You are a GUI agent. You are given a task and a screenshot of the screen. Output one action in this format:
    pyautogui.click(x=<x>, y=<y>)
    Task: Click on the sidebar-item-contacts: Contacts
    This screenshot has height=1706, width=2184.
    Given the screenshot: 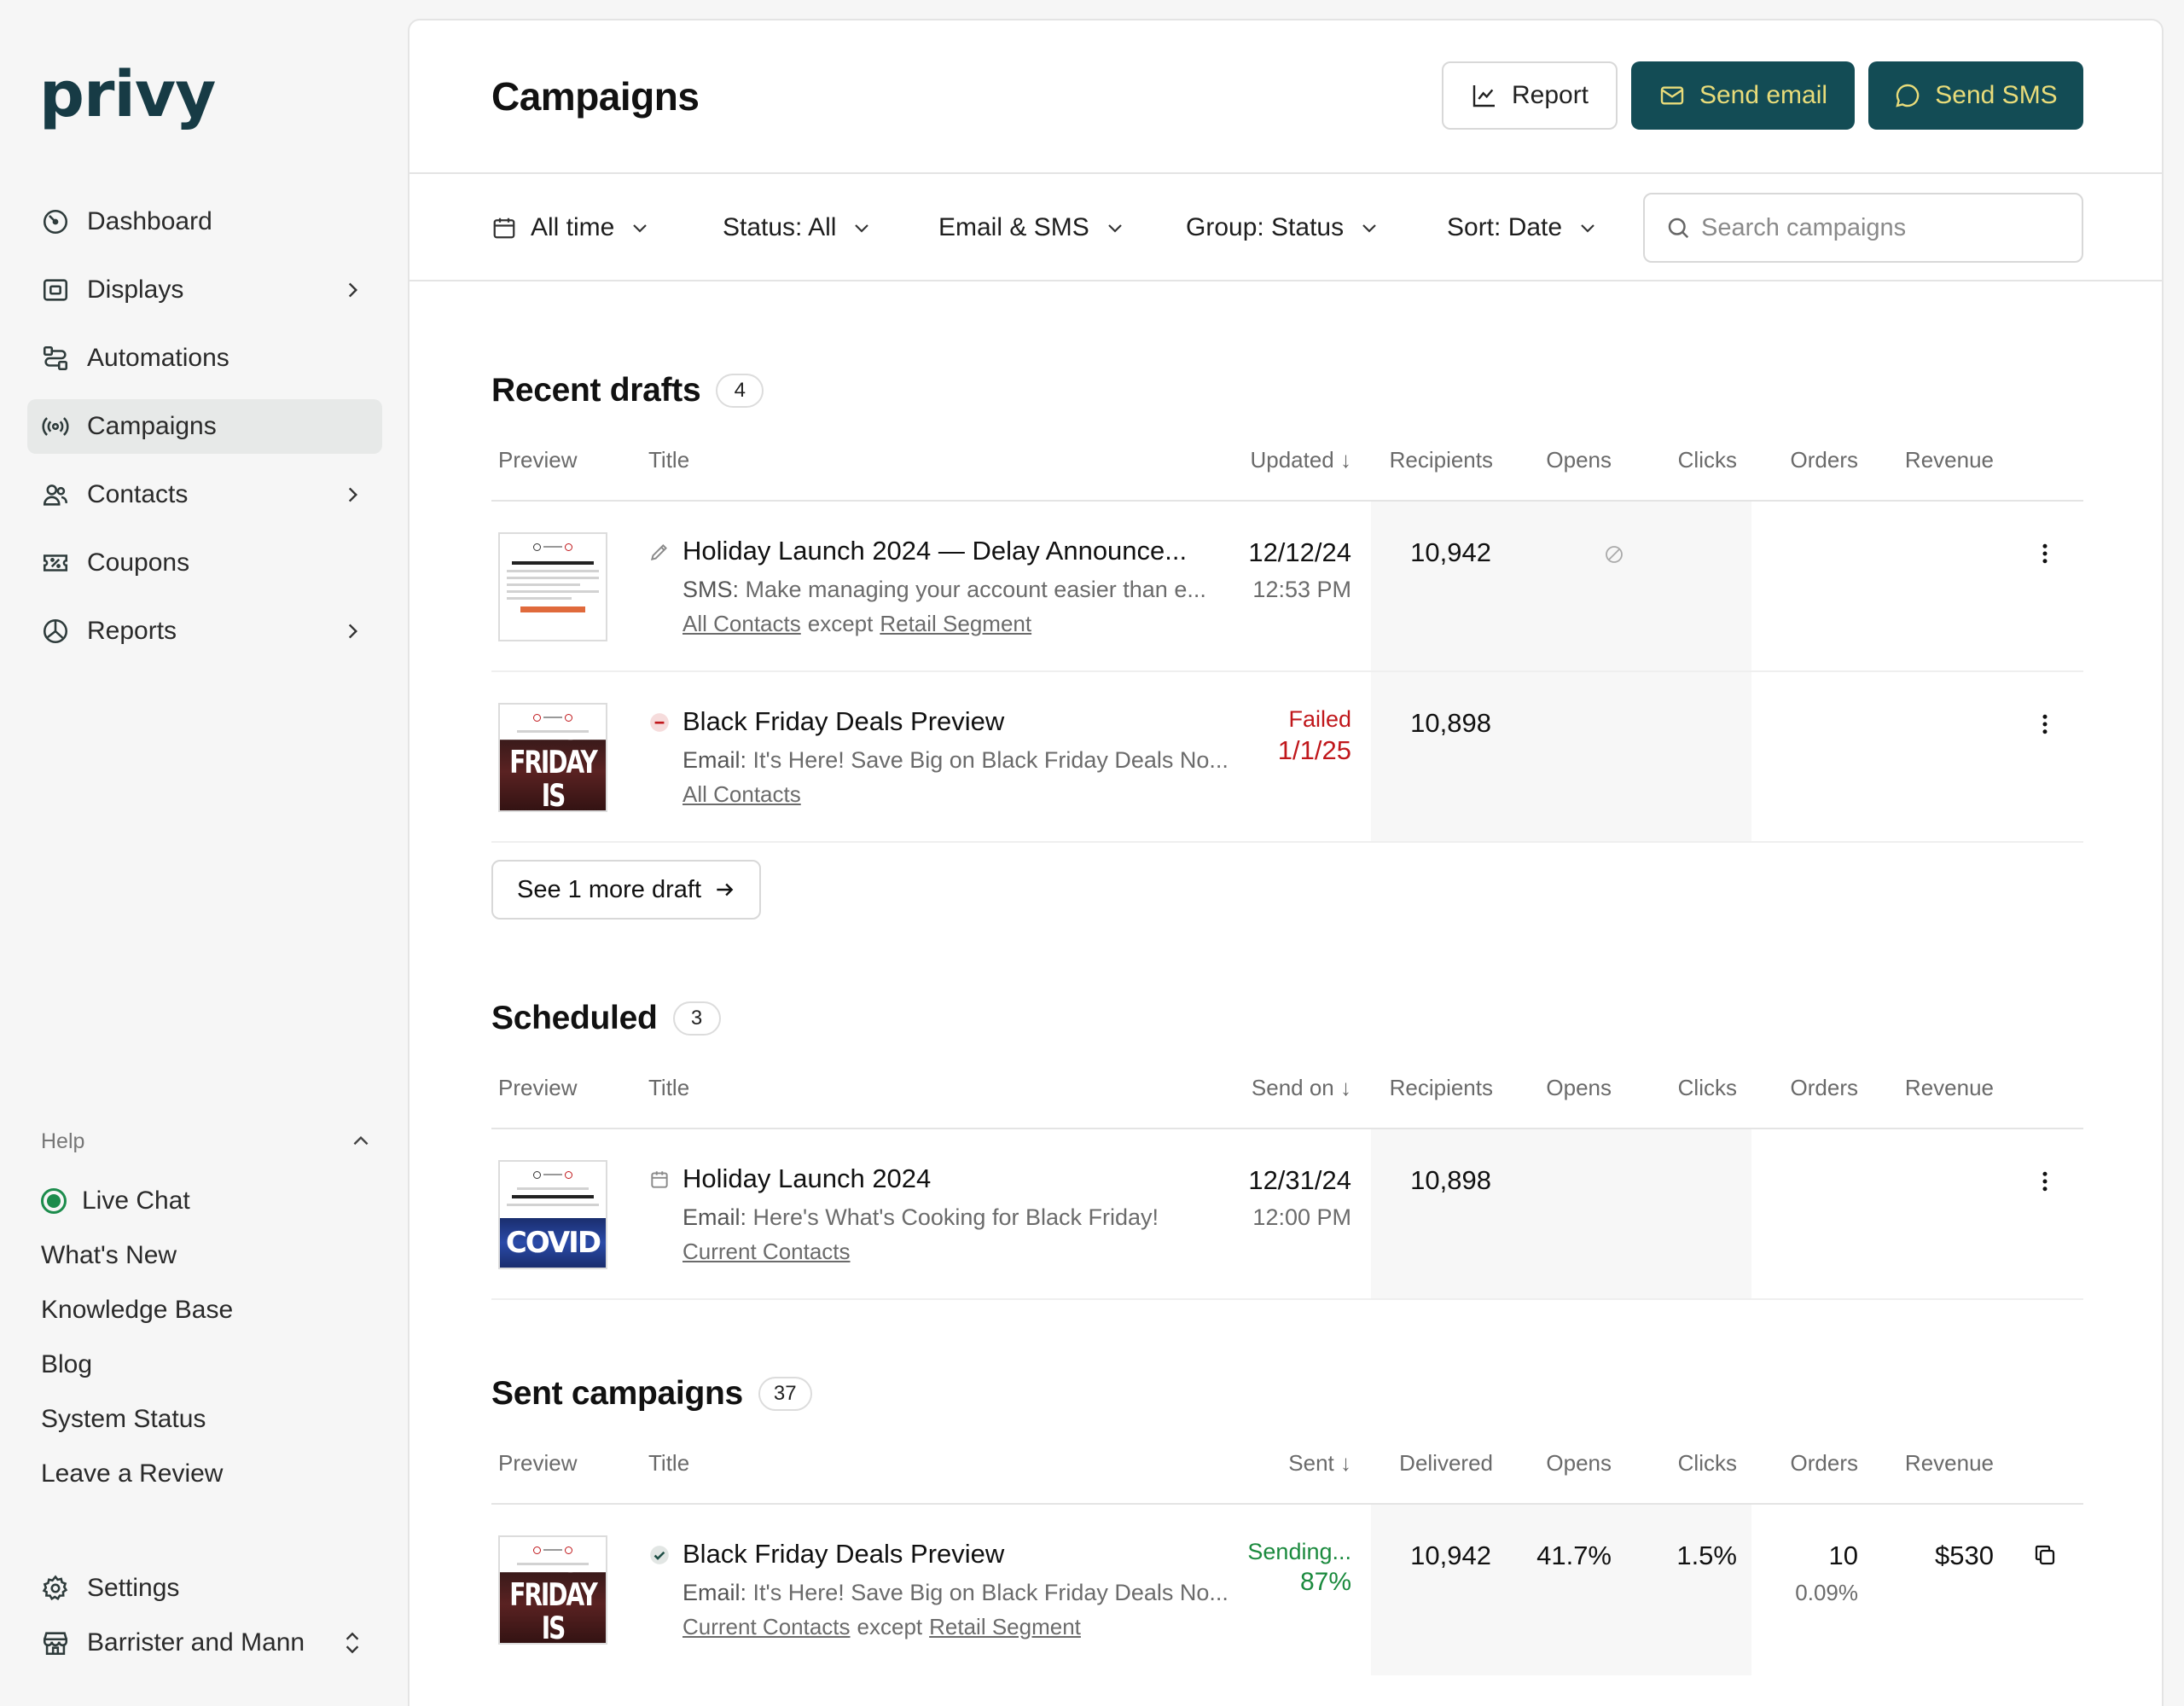 What is the action you would take?
    pyautogui.click(x=204, y=495)
    